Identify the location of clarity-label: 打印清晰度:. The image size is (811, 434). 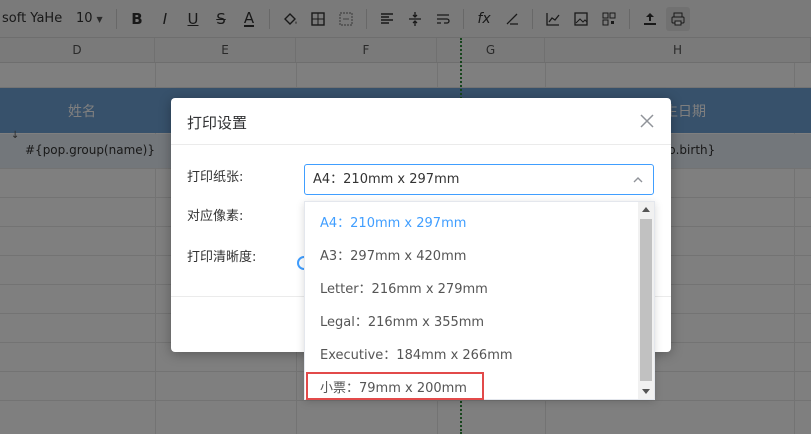
(222, 257).